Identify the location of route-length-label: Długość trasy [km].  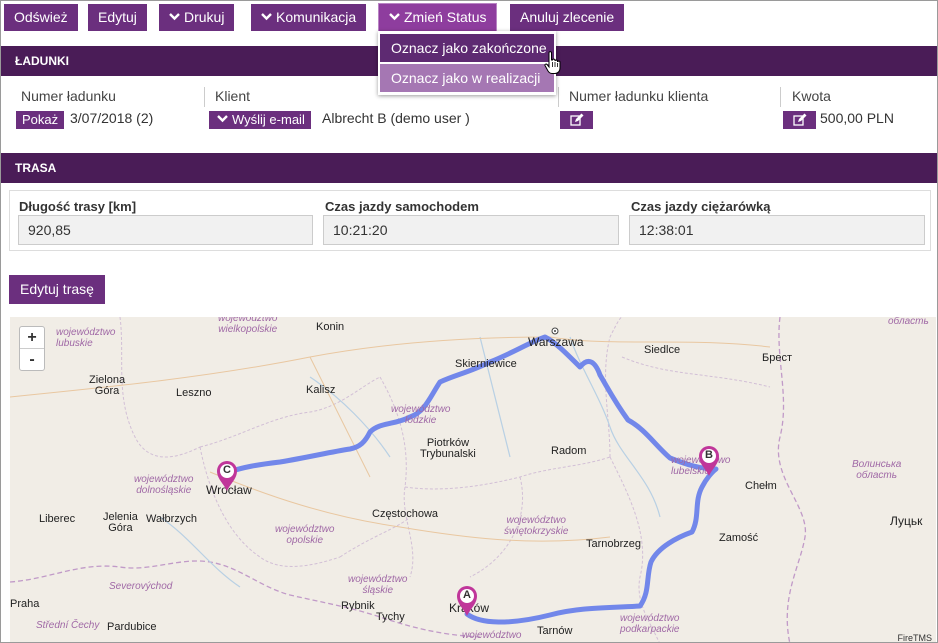
(78, 206).